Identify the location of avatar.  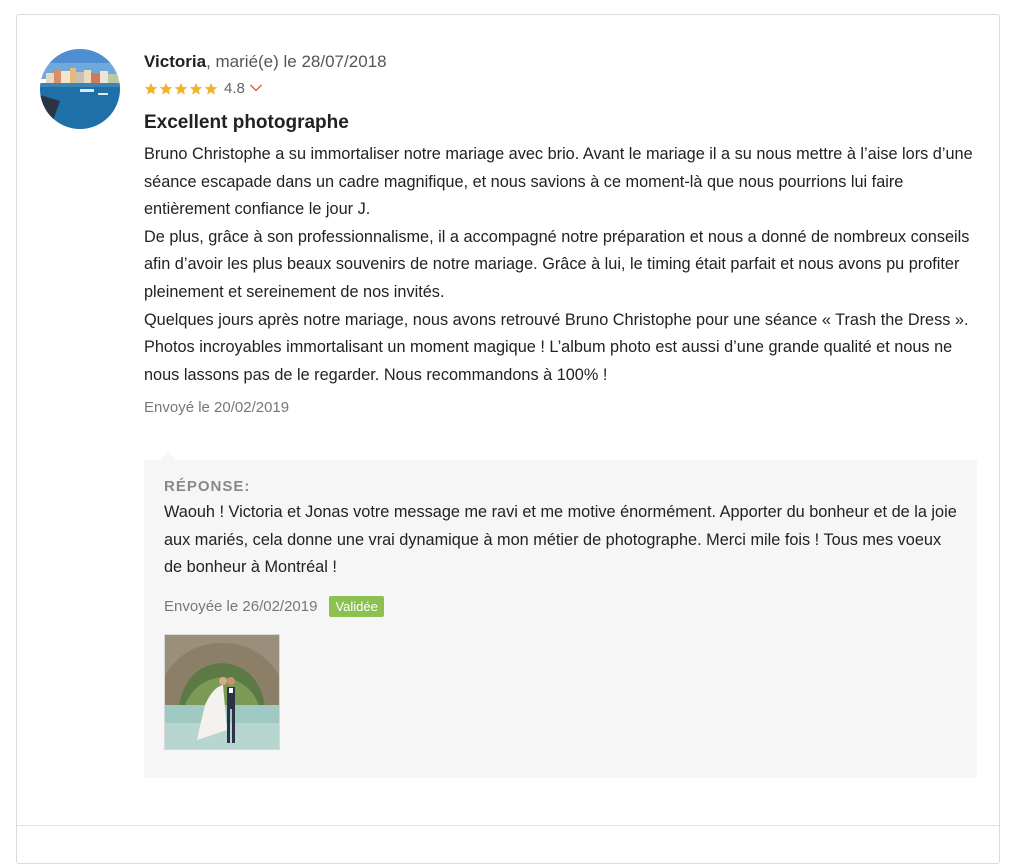
(80, 89).